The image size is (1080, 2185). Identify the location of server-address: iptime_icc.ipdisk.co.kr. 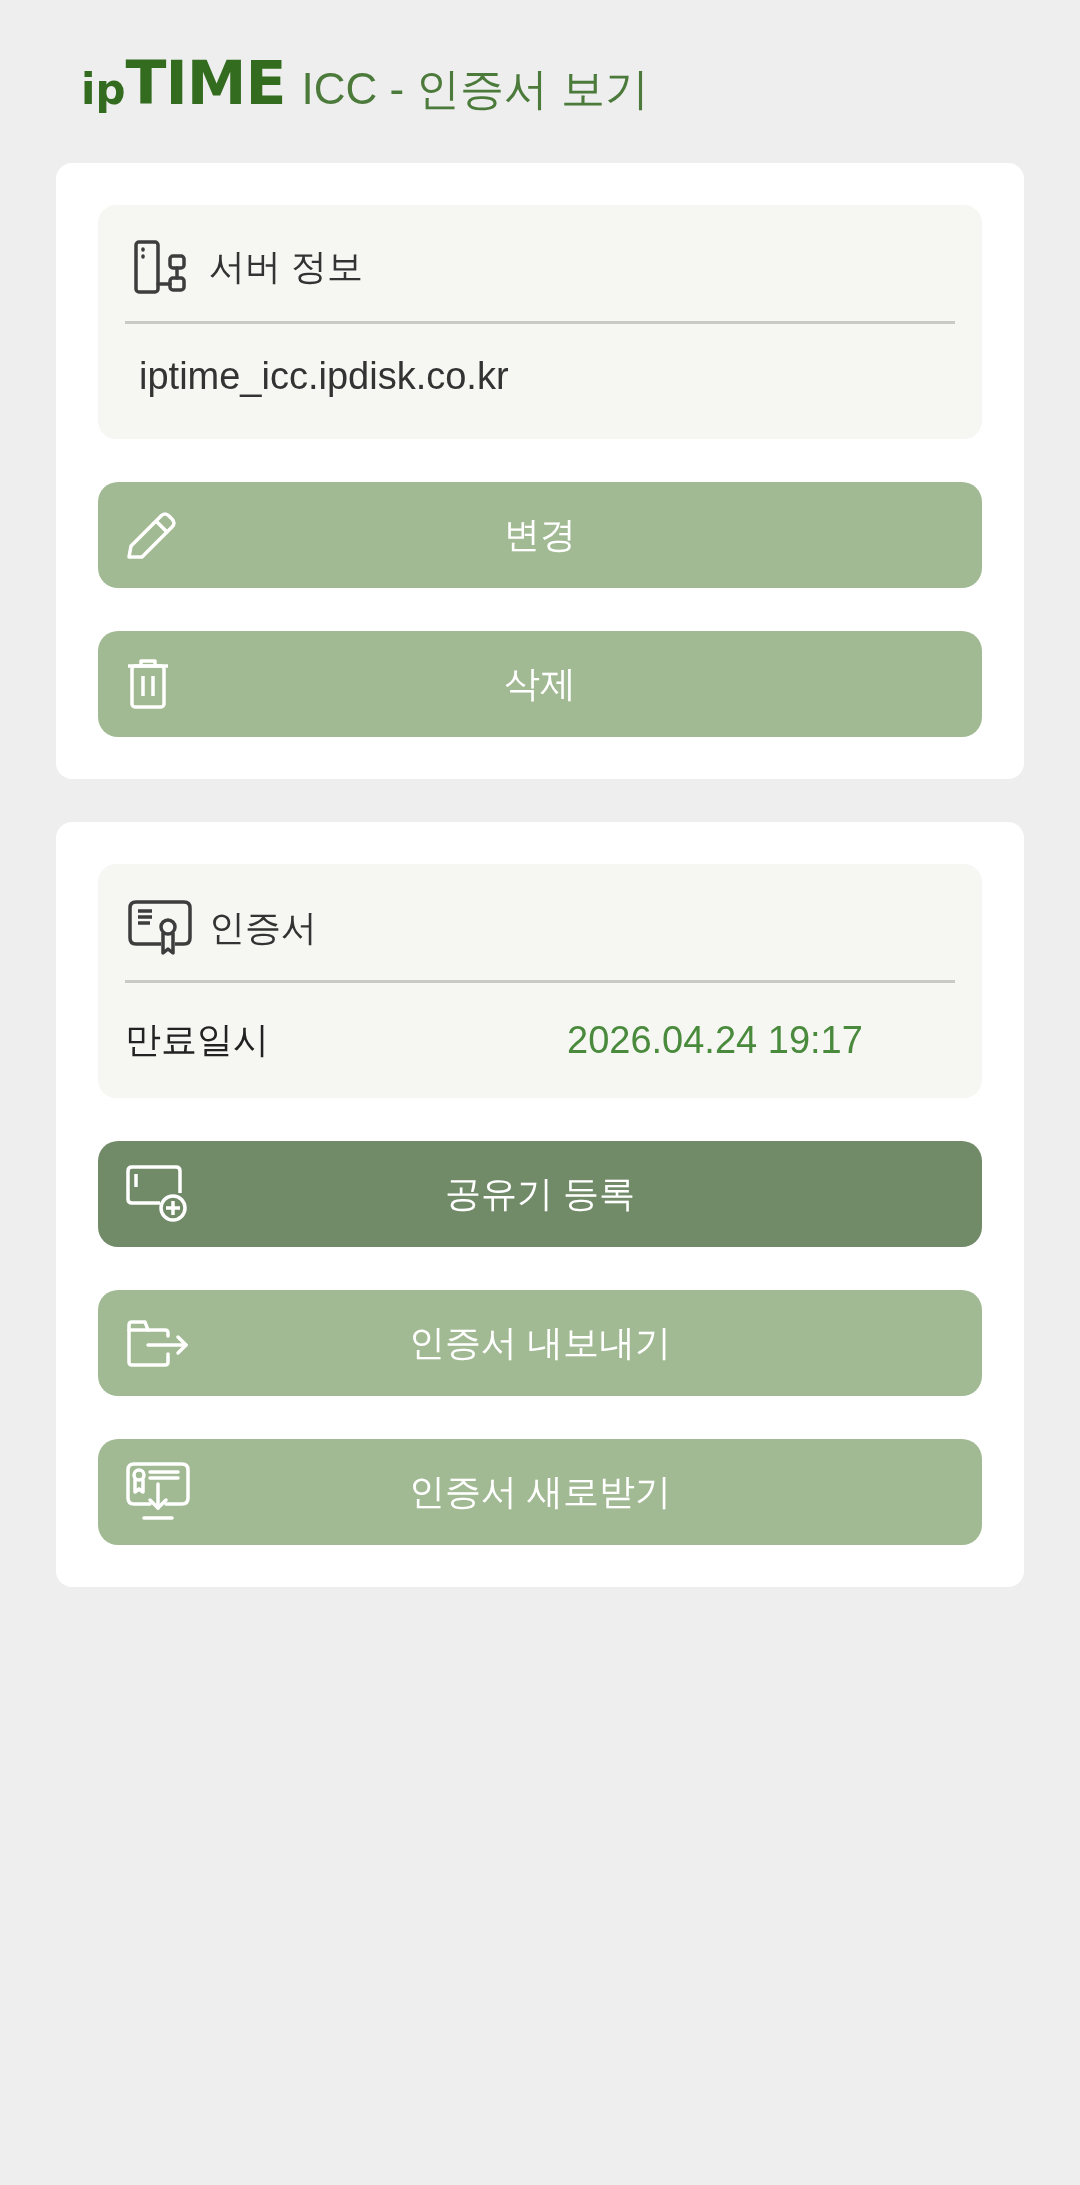
(324, 376).